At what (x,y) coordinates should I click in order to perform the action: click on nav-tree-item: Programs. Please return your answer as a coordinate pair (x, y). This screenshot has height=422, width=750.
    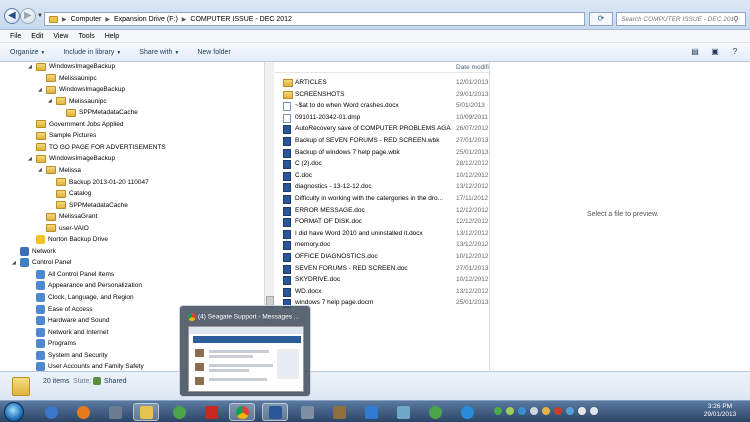
    Looking at the image, I should click on (52, 343).